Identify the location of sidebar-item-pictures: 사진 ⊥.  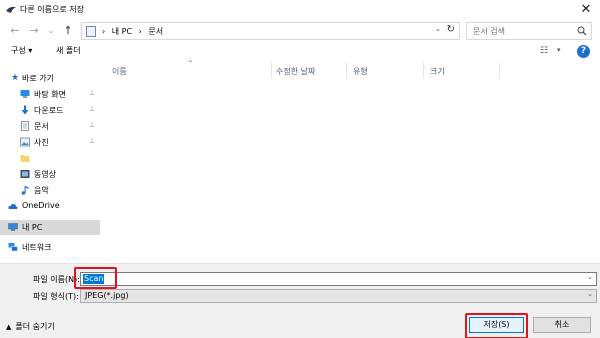
(50, 142).